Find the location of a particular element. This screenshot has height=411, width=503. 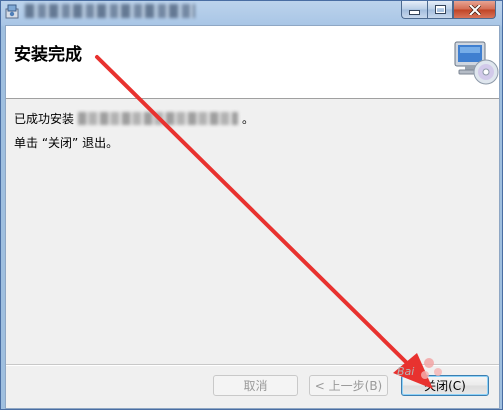

footer-separator is located at coordinates (252, 365).